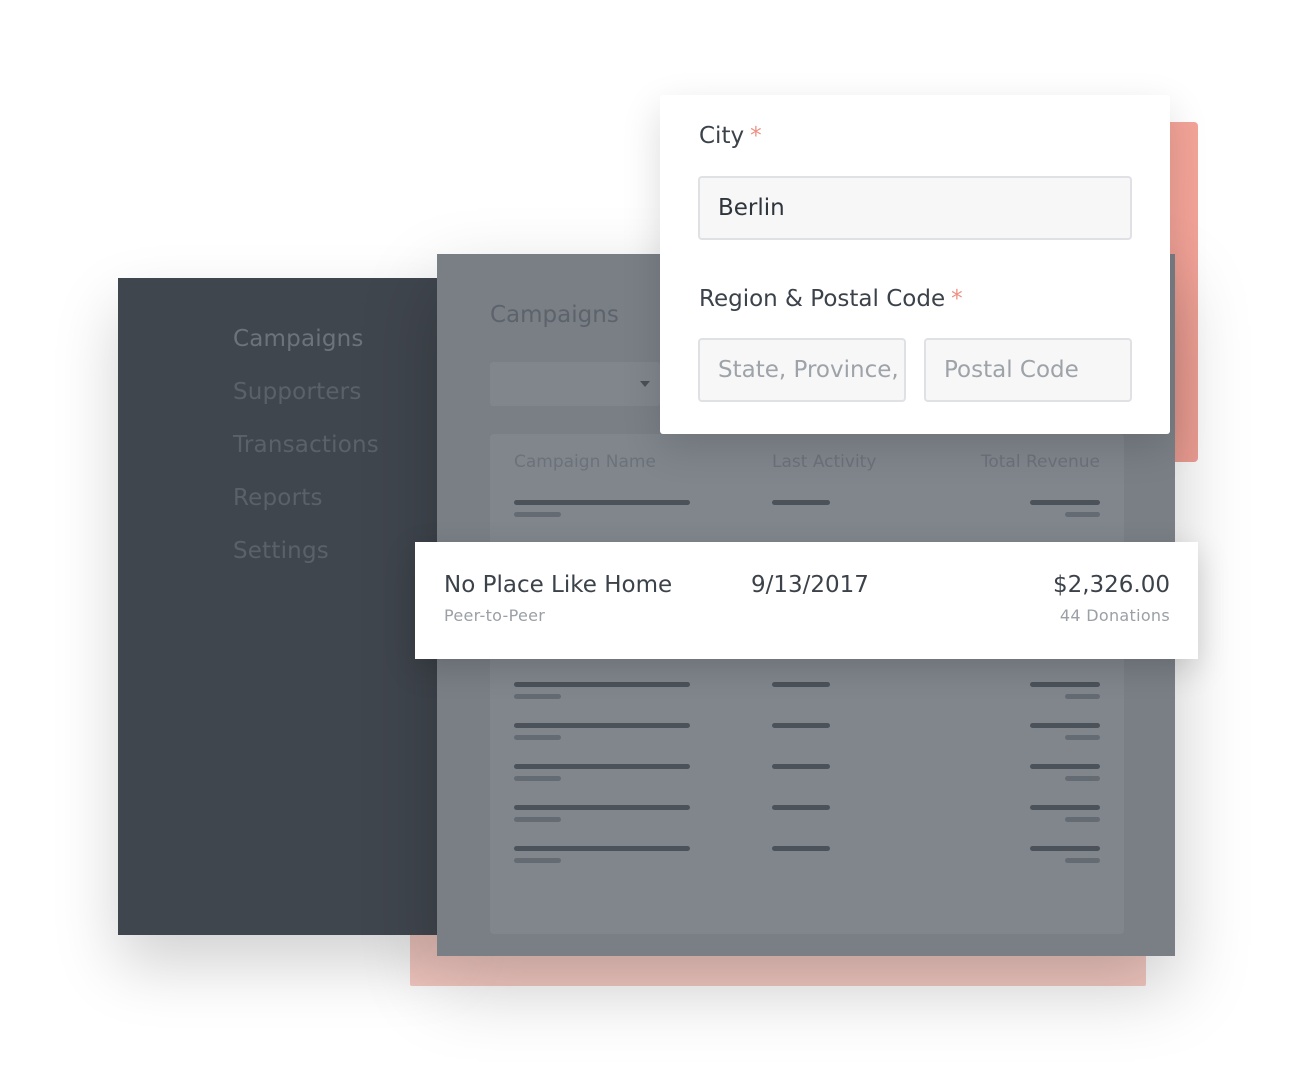  Describe the element at coordinates (802, 370) in the screenshot. I see `state-province-input: State, Province,` at that location.